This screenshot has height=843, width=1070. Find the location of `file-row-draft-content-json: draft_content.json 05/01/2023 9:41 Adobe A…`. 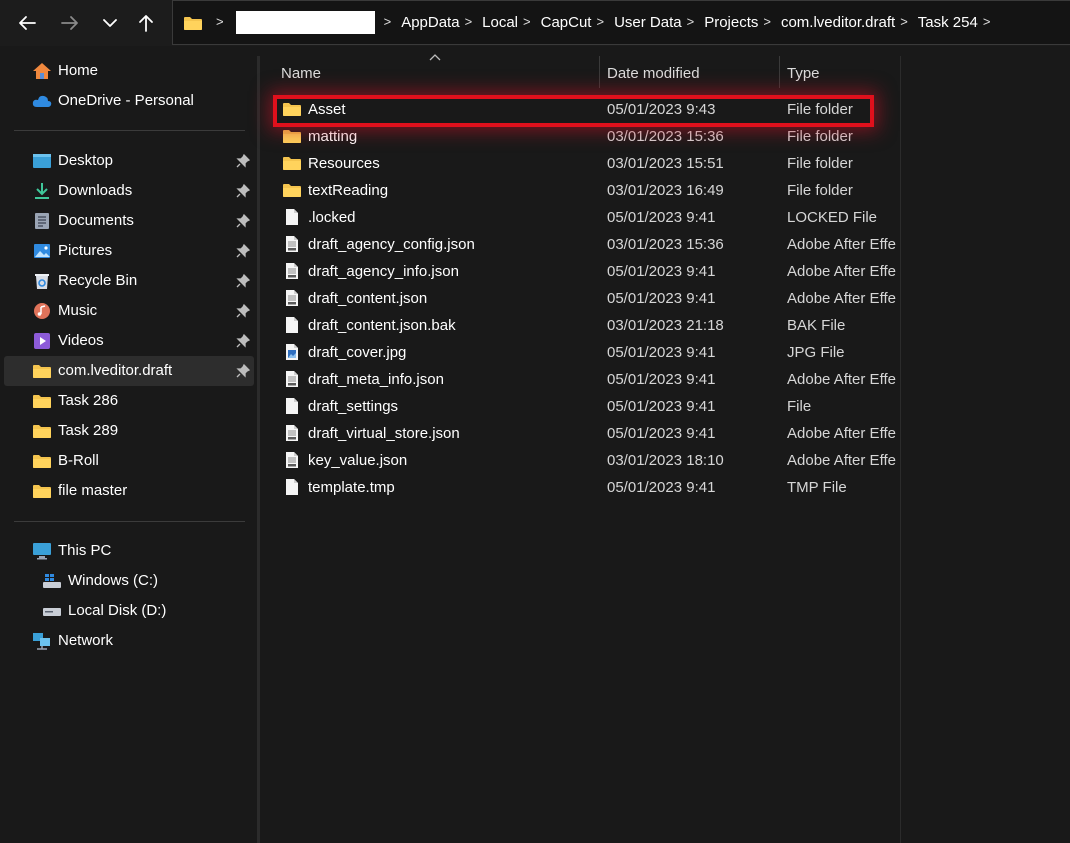

file-row-draft-content-json: draft_content.json 05/01/2023 9:41 Adobe A… is located at coordinates (586, 298).